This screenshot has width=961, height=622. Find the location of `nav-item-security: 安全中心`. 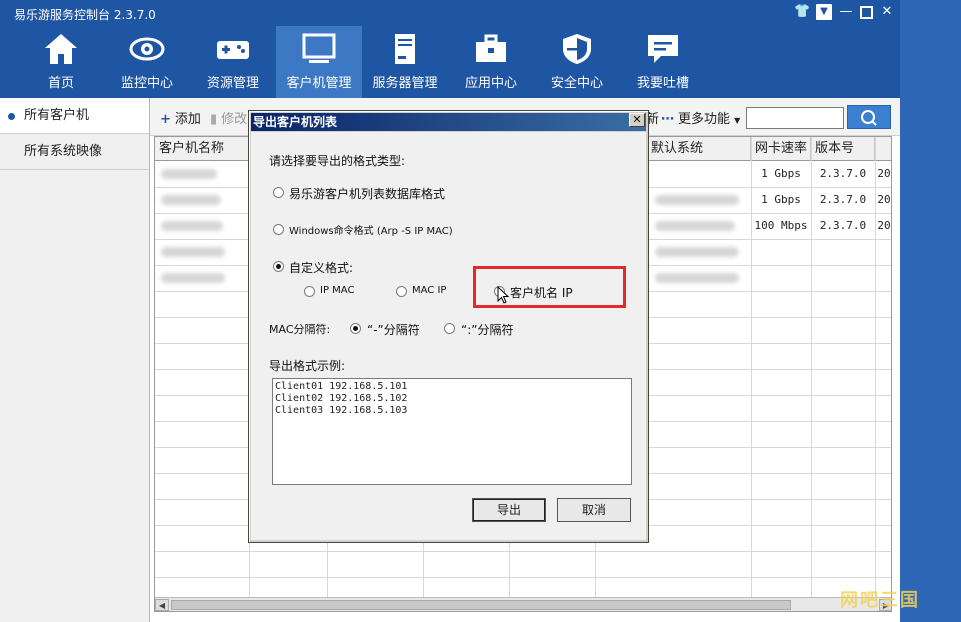

nav-item-security: 安全中心 is located at coordinates (577, 62).